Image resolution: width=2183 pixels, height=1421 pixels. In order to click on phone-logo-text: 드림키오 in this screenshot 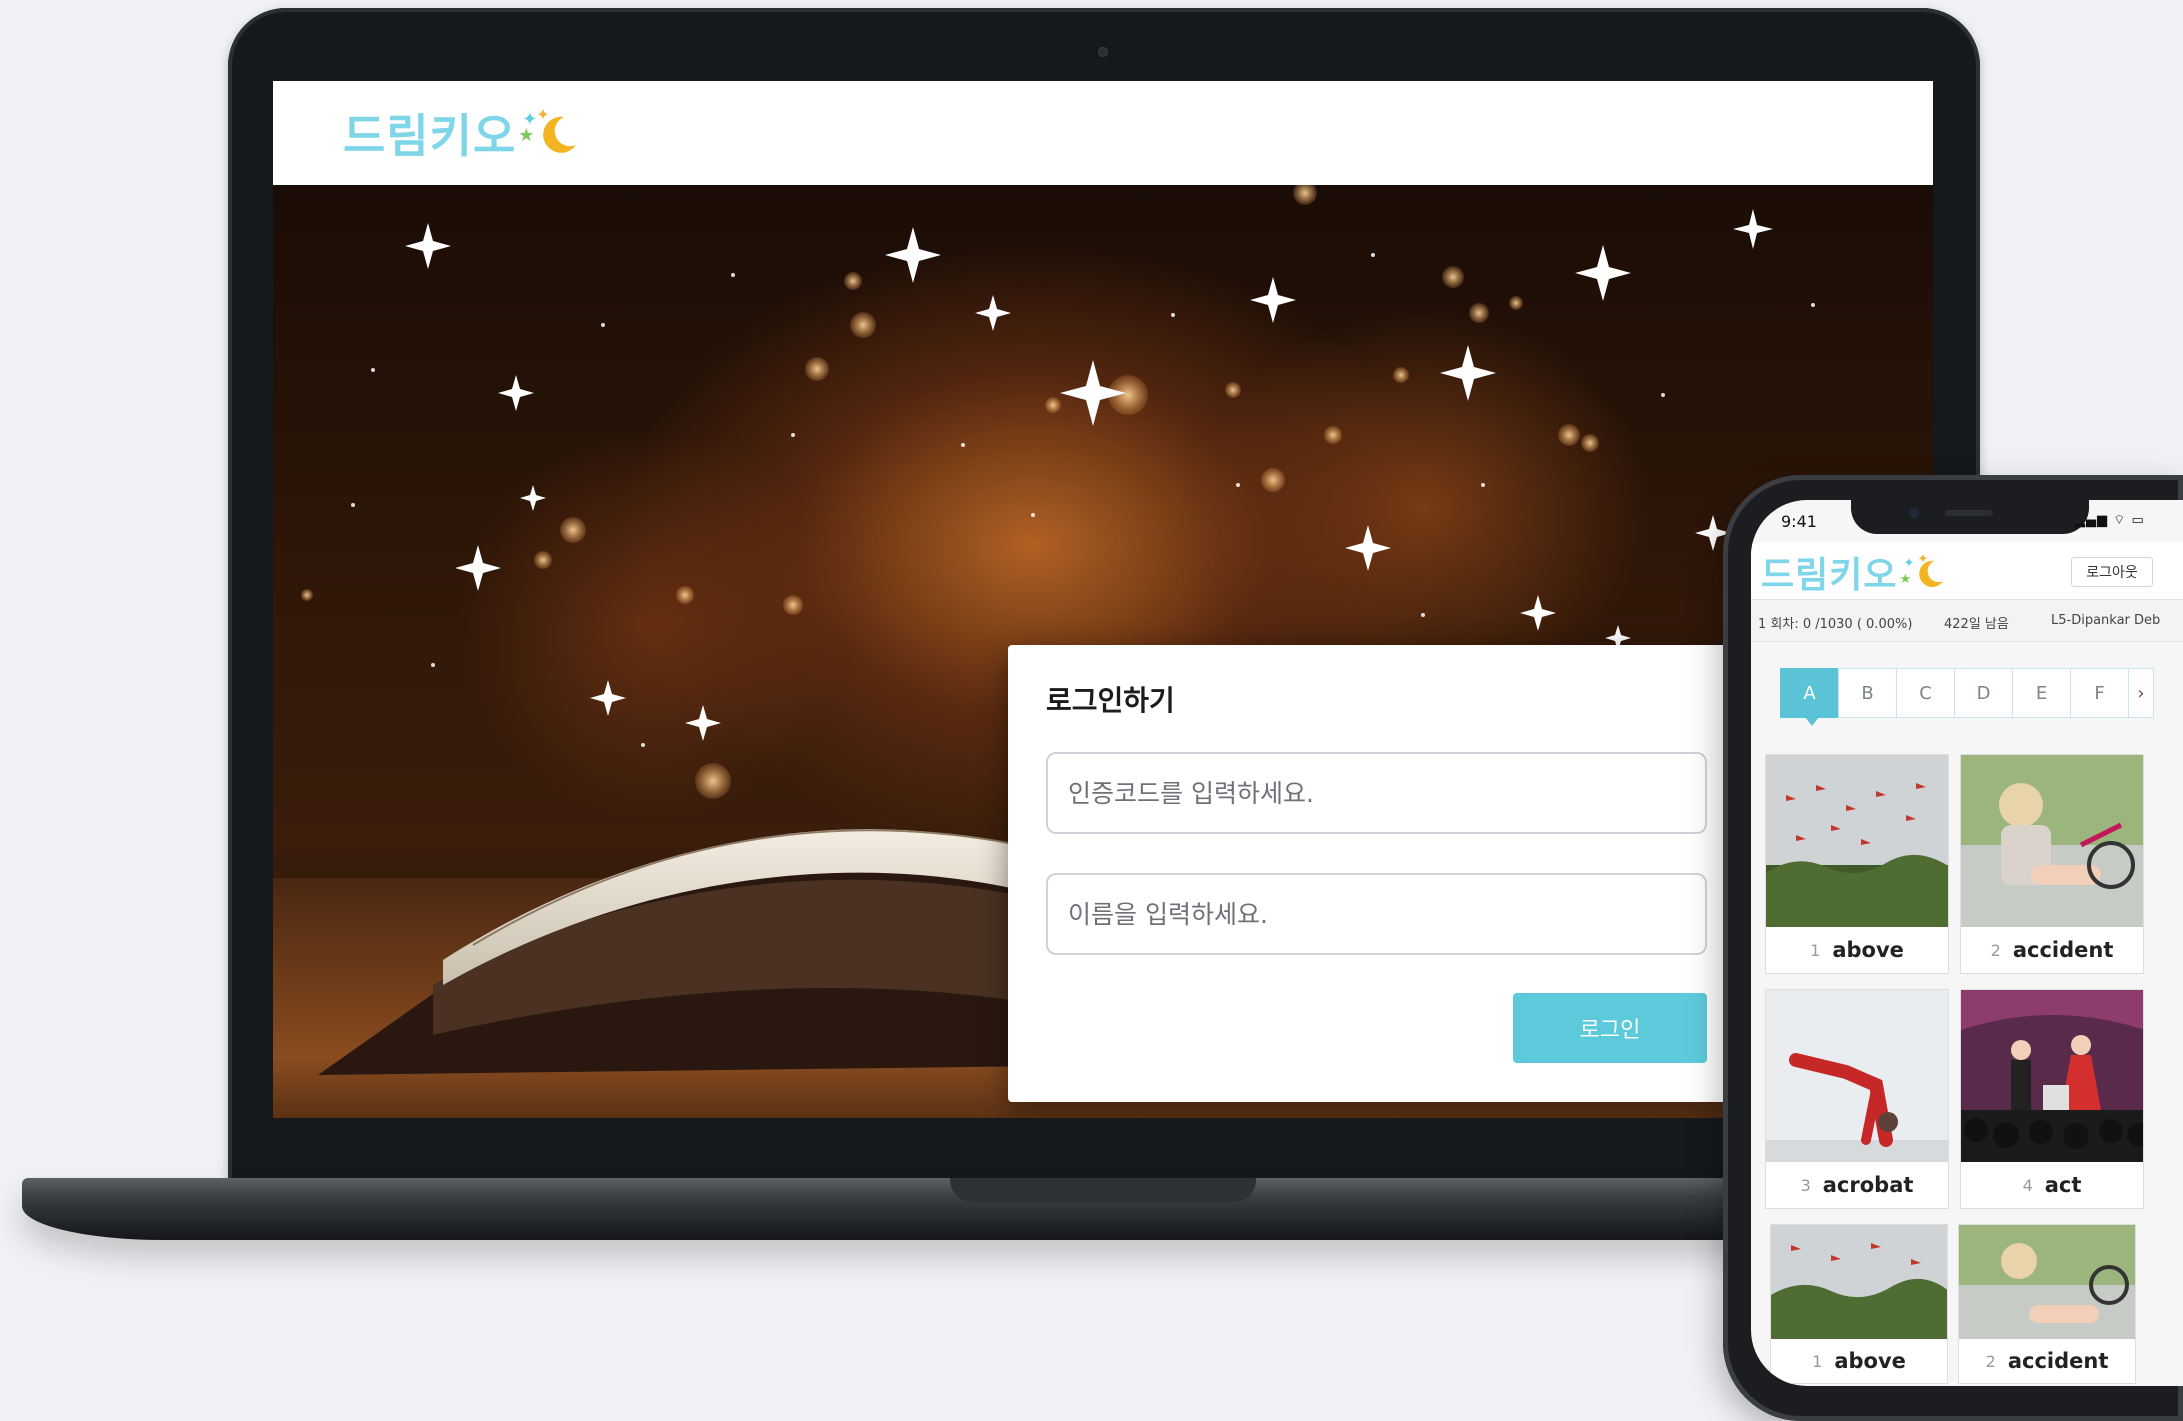, I will do `click(1829, 575)`.